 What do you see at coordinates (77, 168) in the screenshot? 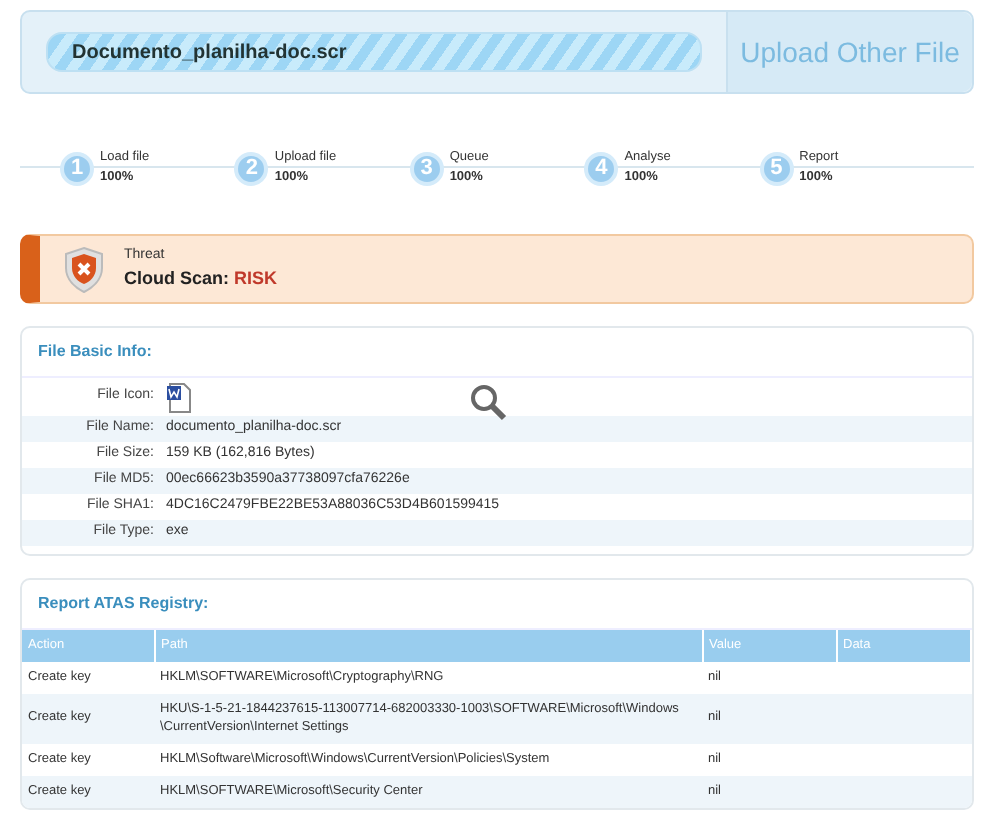
I see `step-number: 1` at bounding box center [77, 168].